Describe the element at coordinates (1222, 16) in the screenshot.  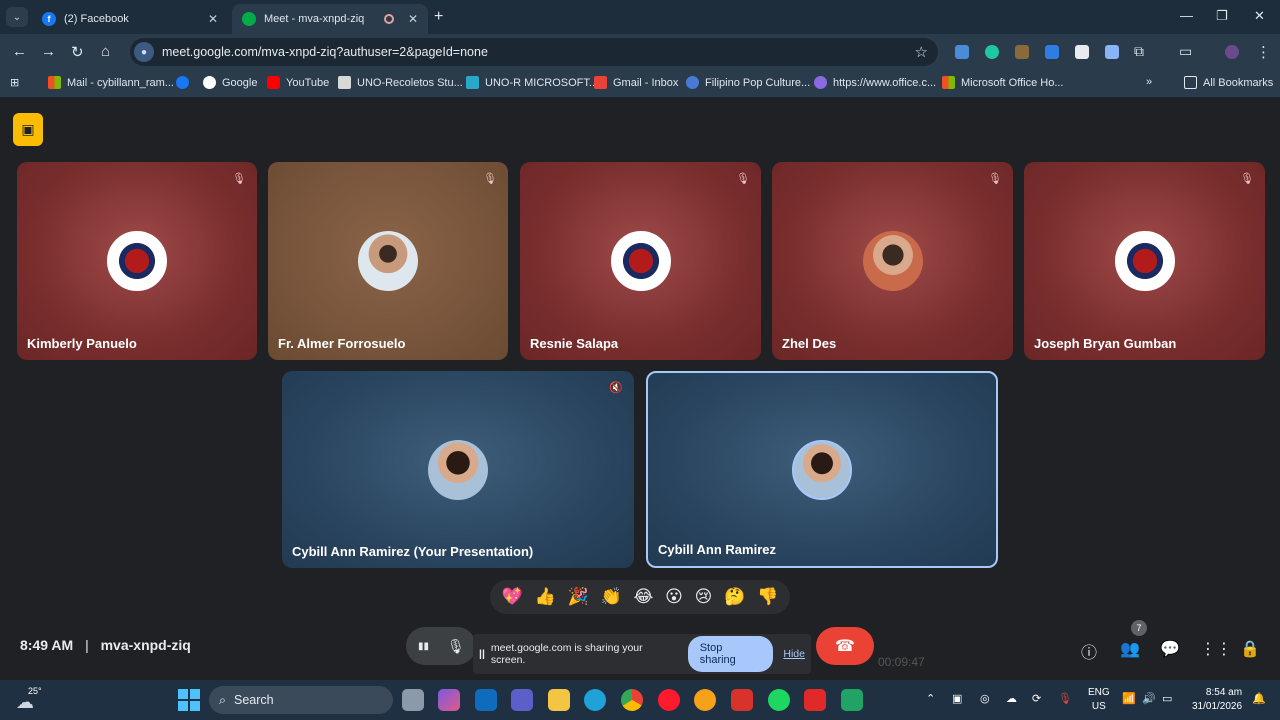
I see `maximize-button: ❐` at that location.